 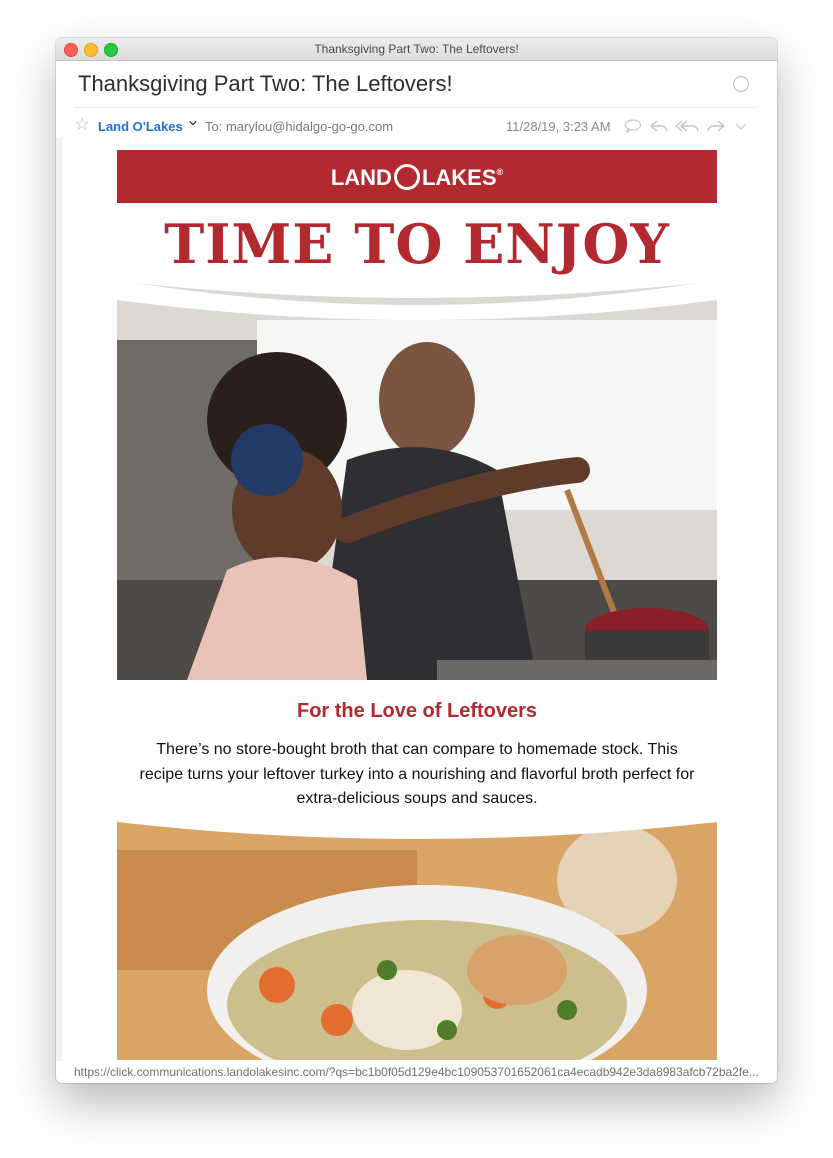 What do you see at coordinates (193, 123) in the screenshot?
I see `chevron-down-icon` at bounding box center [193, 123].